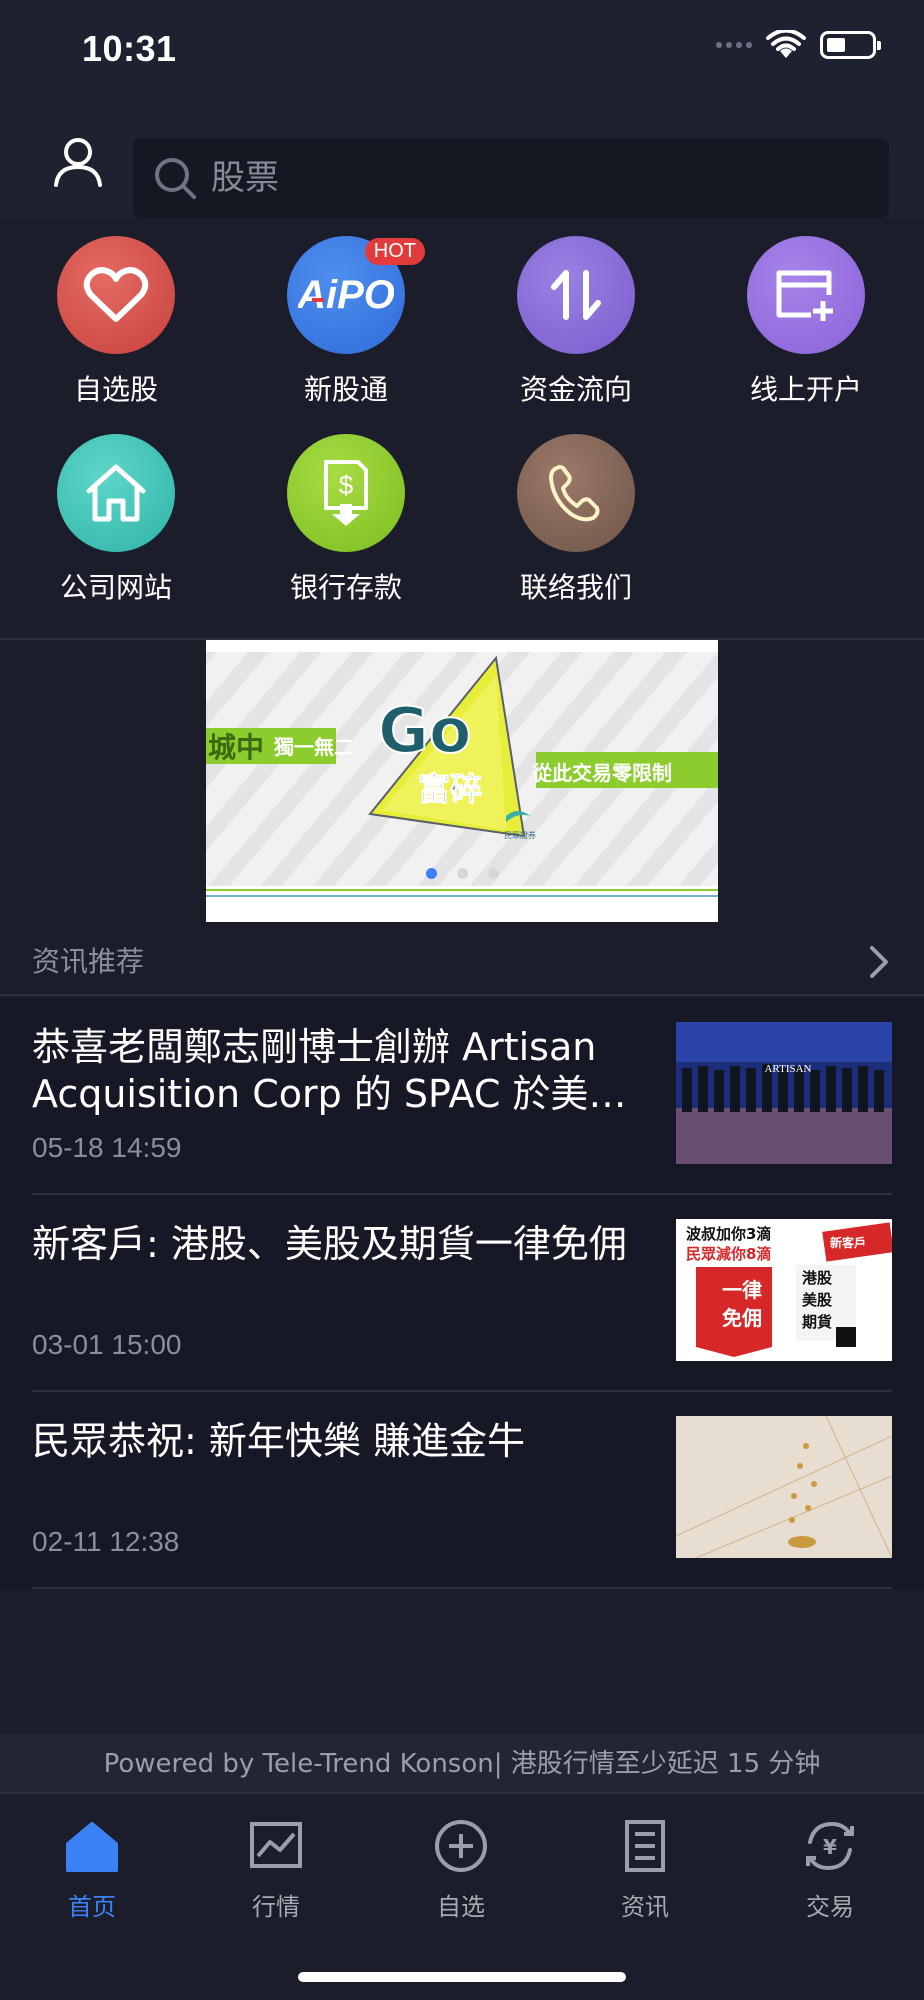  I want to click on chart-icon, so click(276, 1845).